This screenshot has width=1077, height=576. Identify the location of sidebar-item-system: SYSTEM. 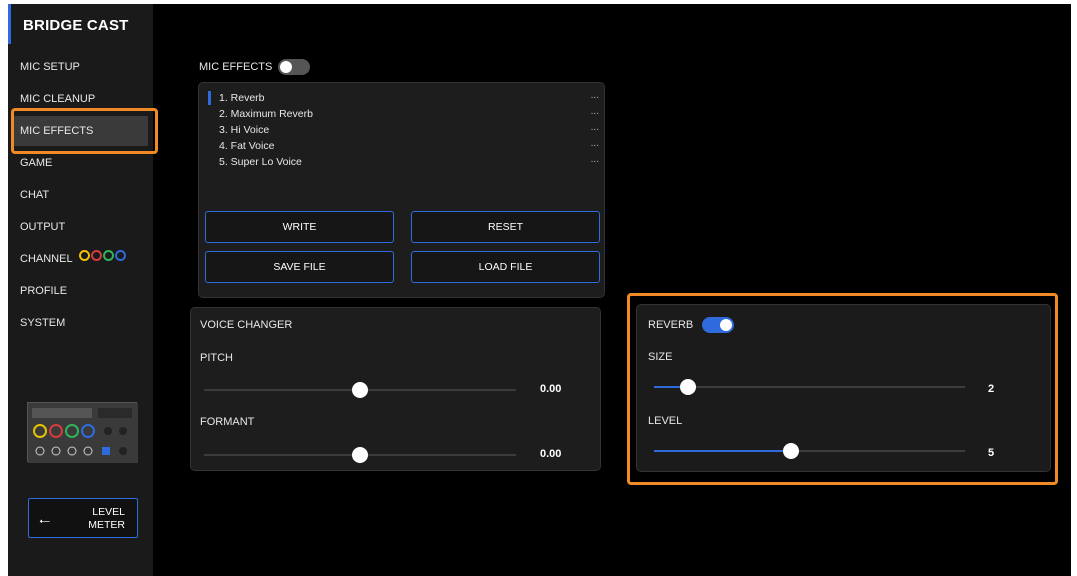
(81, 323).